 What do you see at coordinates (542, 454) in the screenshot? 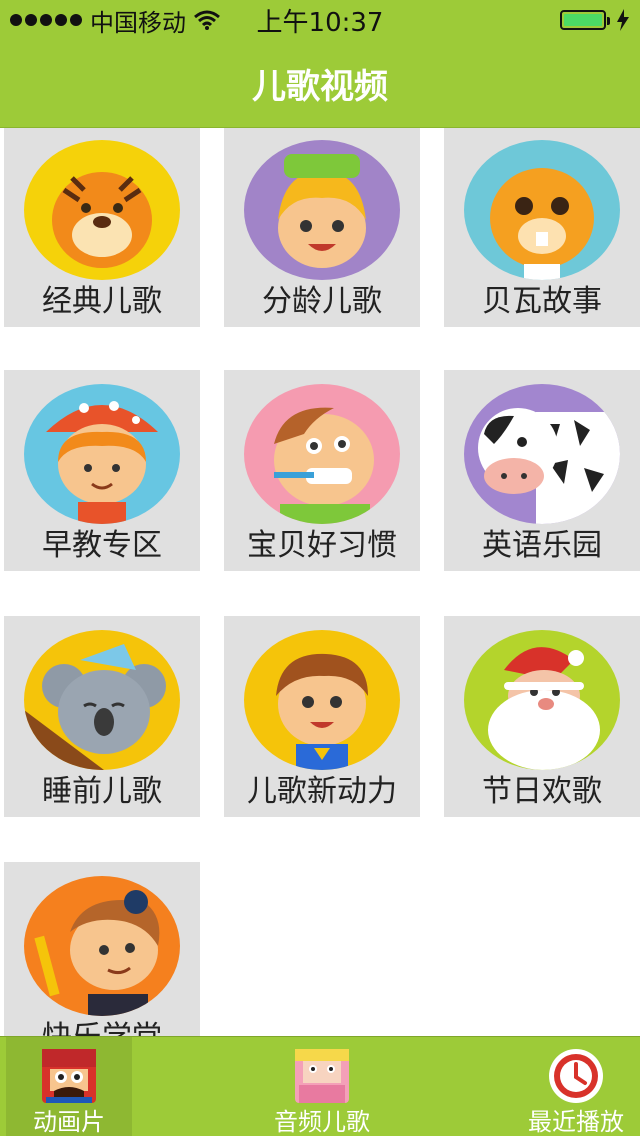
I see `cow-abc-icon` at bounding box center [542, 454].